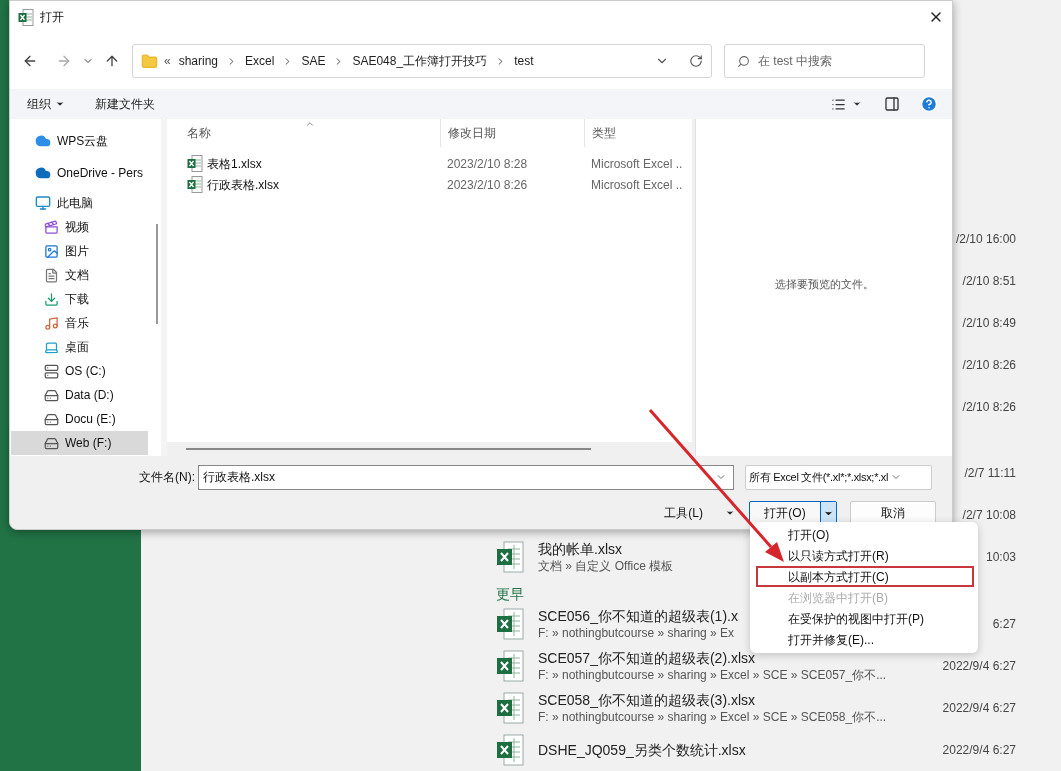 Image resolution: width=1061 pixels, height=771 pixels. I want to click on monitor-icon, so click(43, 203).